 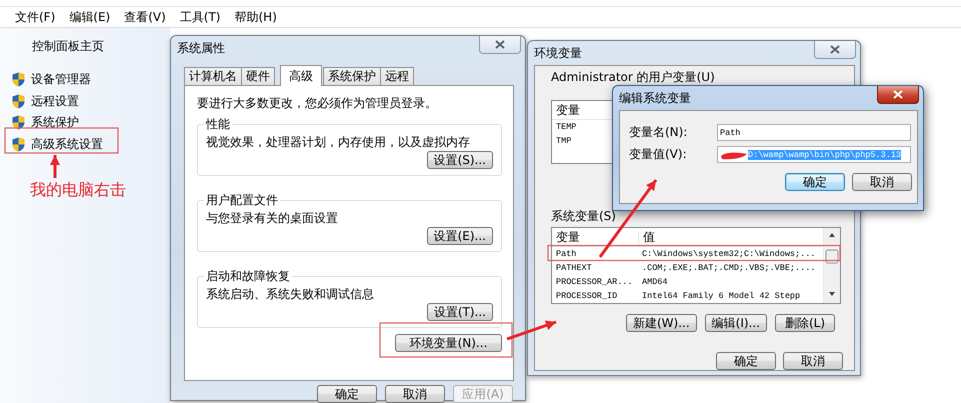 I want to click on group-description: 与您登录有关的桌面设置, so click(x=272, y=218).